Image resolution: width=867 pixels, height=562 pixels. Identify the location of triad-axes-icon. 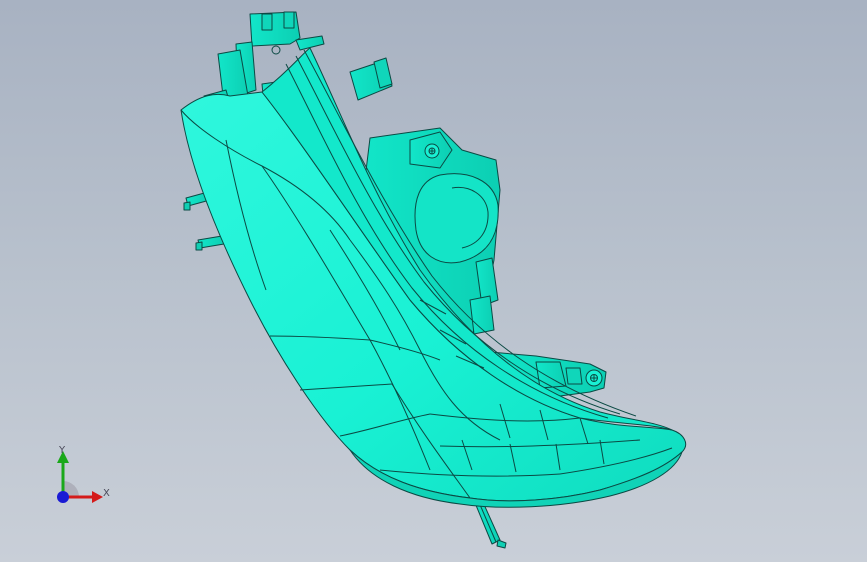
(80, 477).